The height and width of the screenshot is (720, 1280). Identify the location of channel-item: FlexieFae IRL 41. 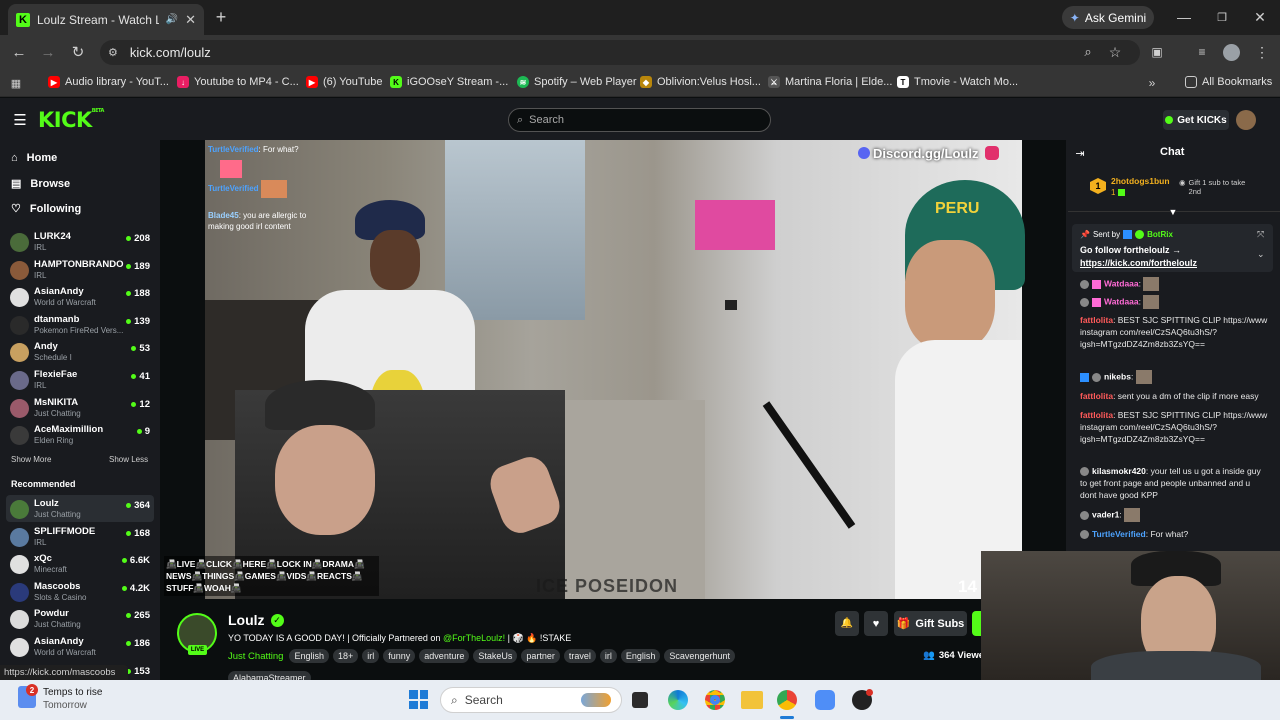
(80, 381).